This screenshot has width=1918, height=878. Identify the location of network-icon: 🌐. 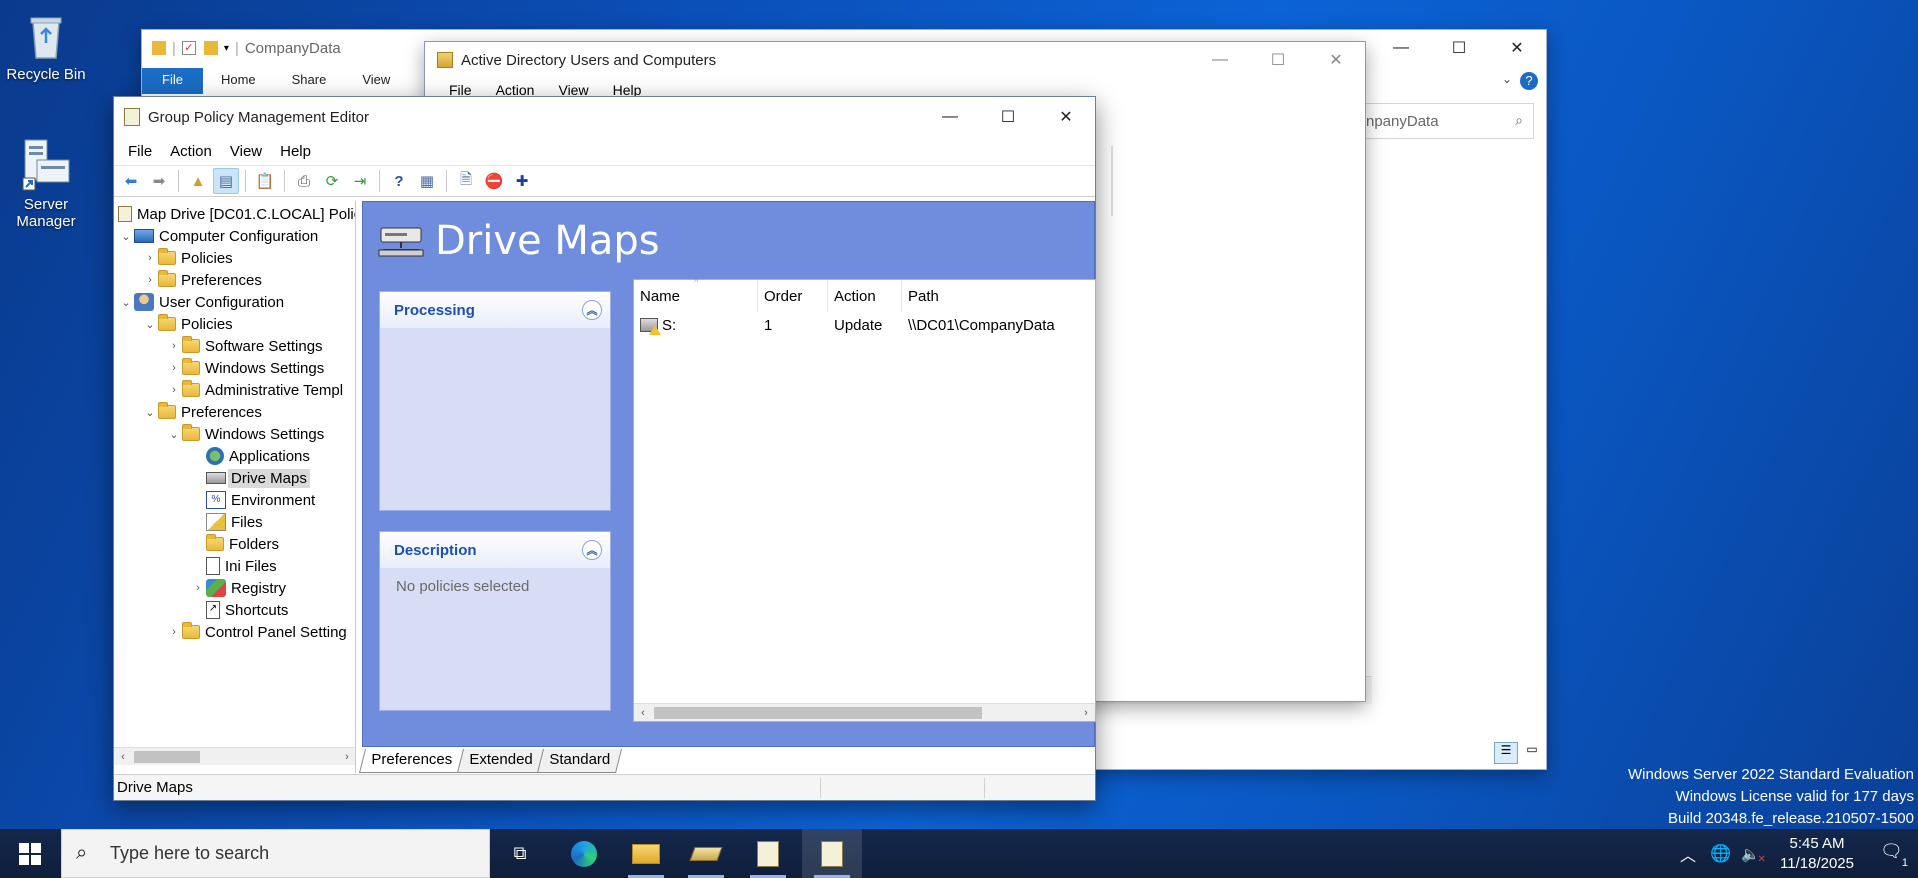
(1720, 854).